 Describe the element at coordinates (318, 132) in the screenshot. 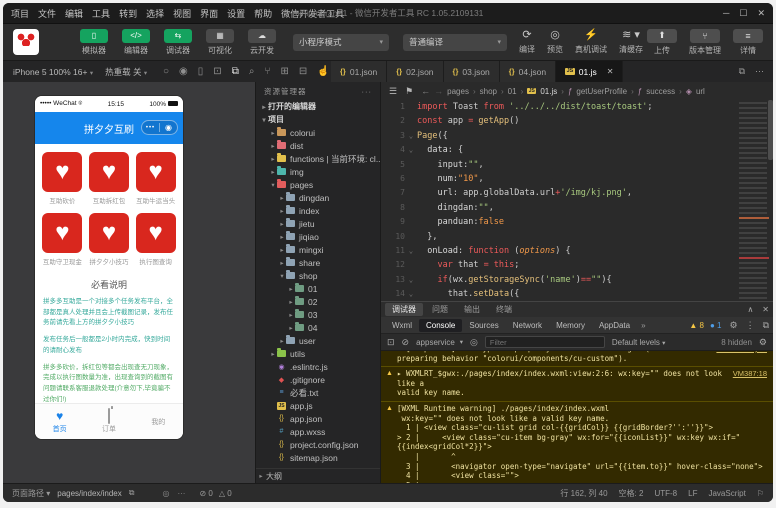

I see `tree-item-colorui: ▸ colorui` at that location.